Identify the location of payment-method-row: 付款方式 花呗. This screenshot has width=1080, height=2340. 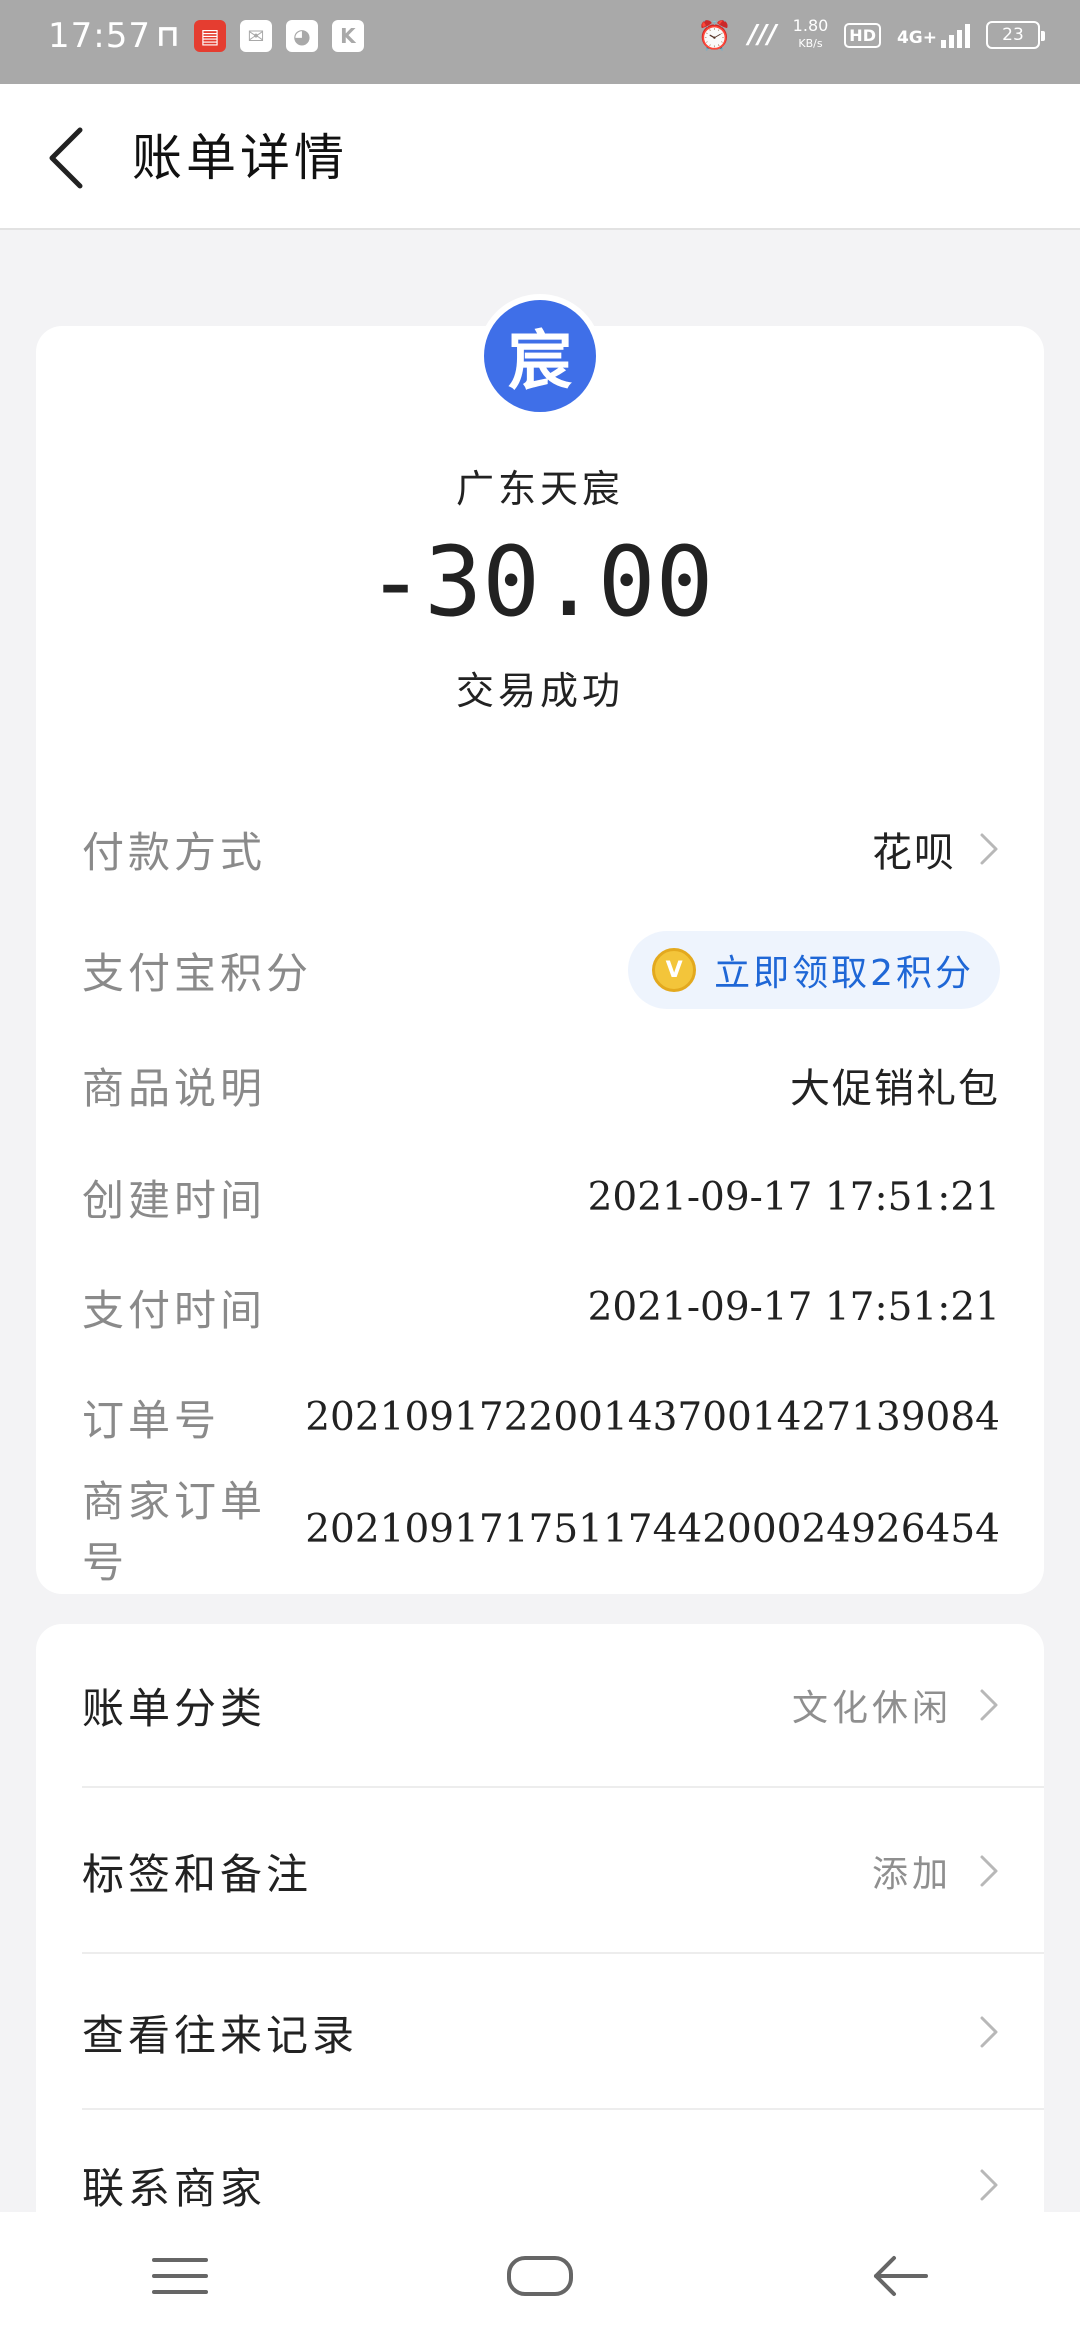
(541, 849).